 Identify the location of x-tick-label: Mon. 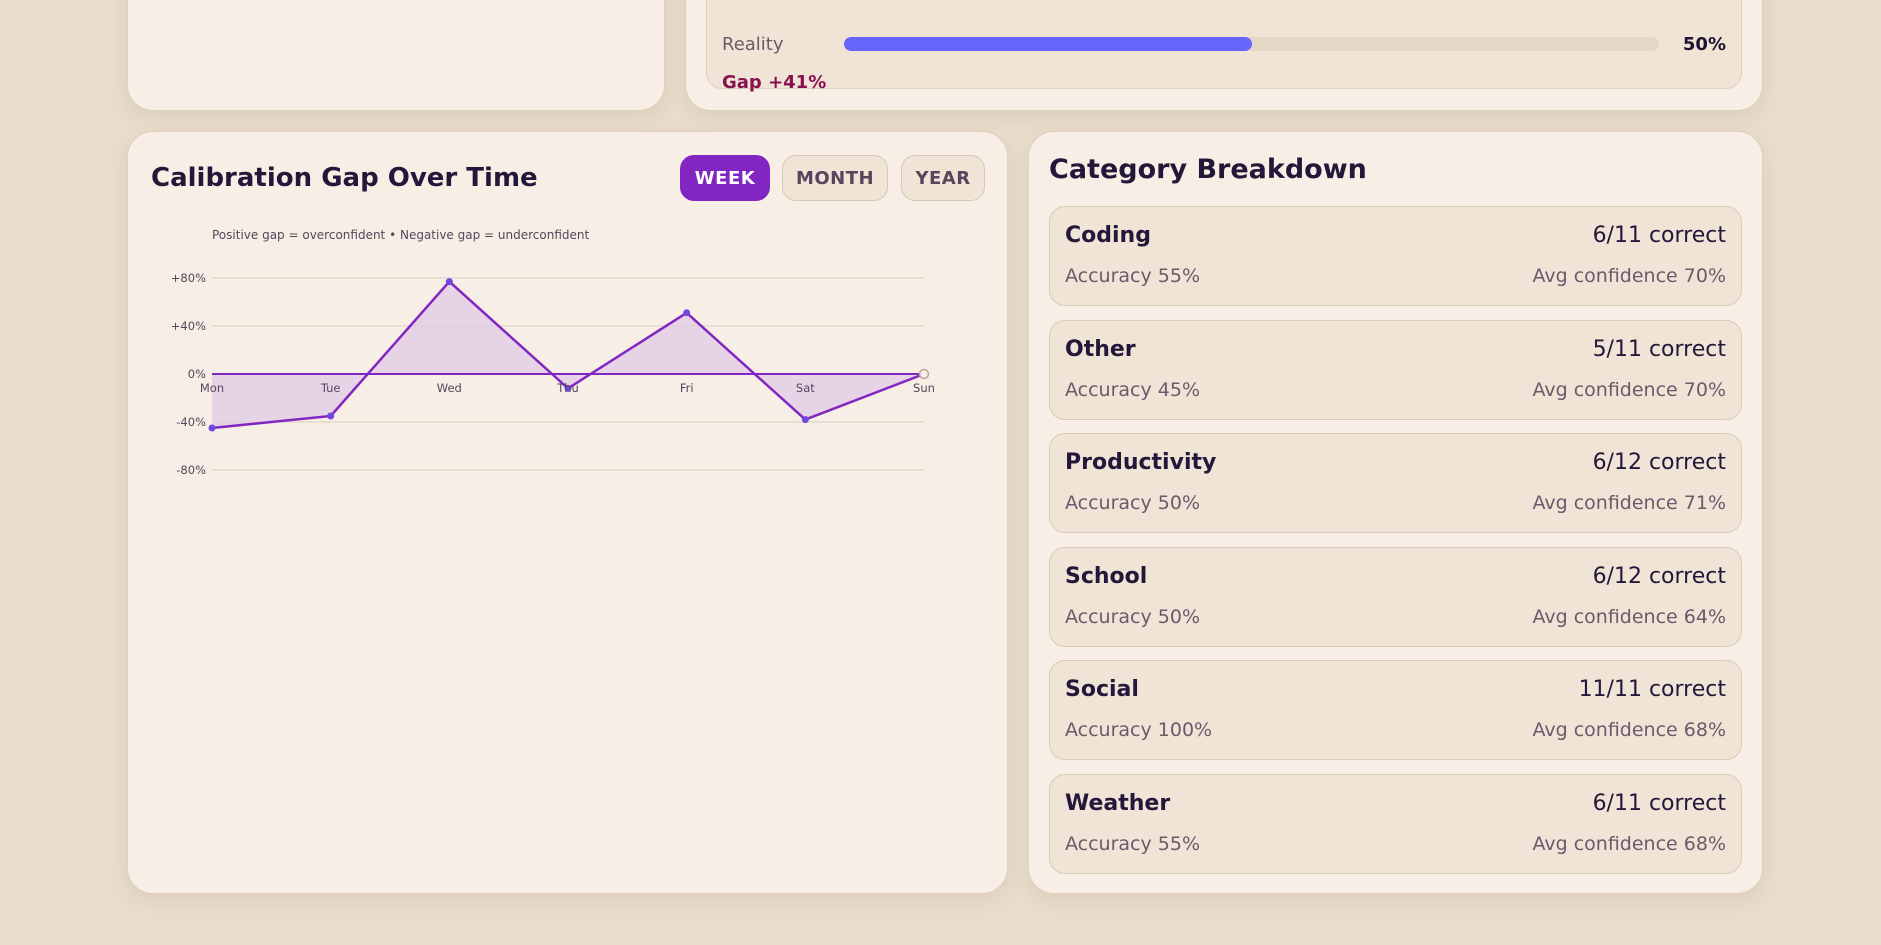
(212, 388).